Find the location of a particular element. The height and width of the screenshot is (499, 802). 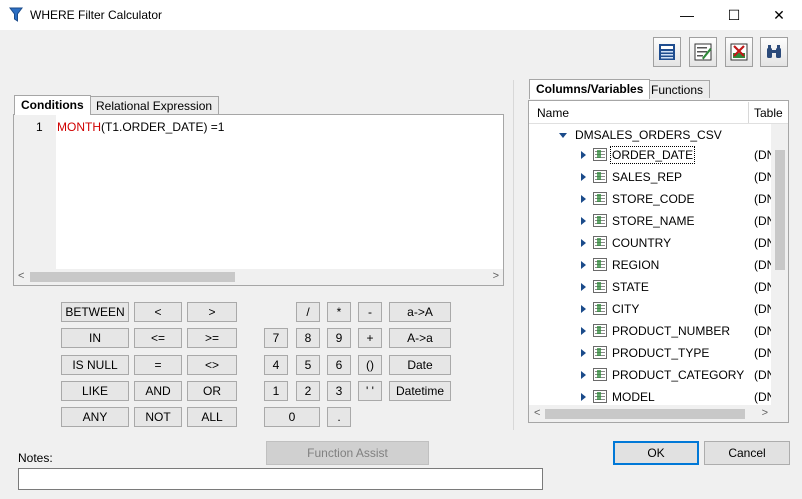

divide-button: / is located at coordinates (308, 312).